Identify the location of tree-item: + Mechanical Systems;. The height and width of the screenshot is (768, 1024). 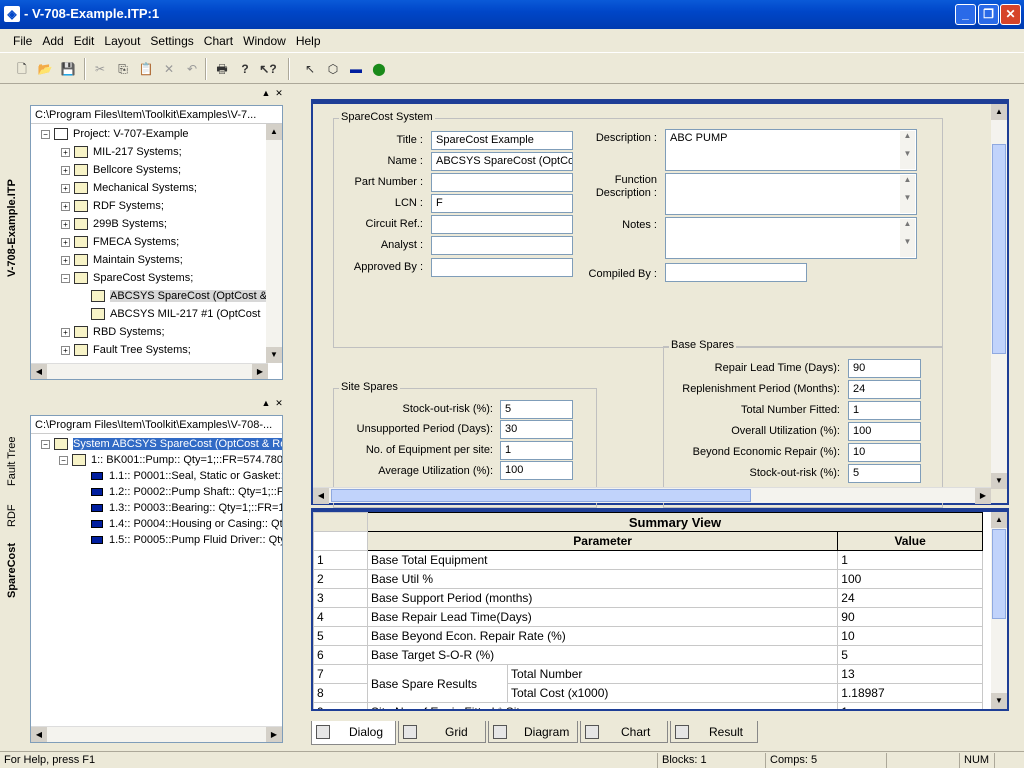
(129, 188).